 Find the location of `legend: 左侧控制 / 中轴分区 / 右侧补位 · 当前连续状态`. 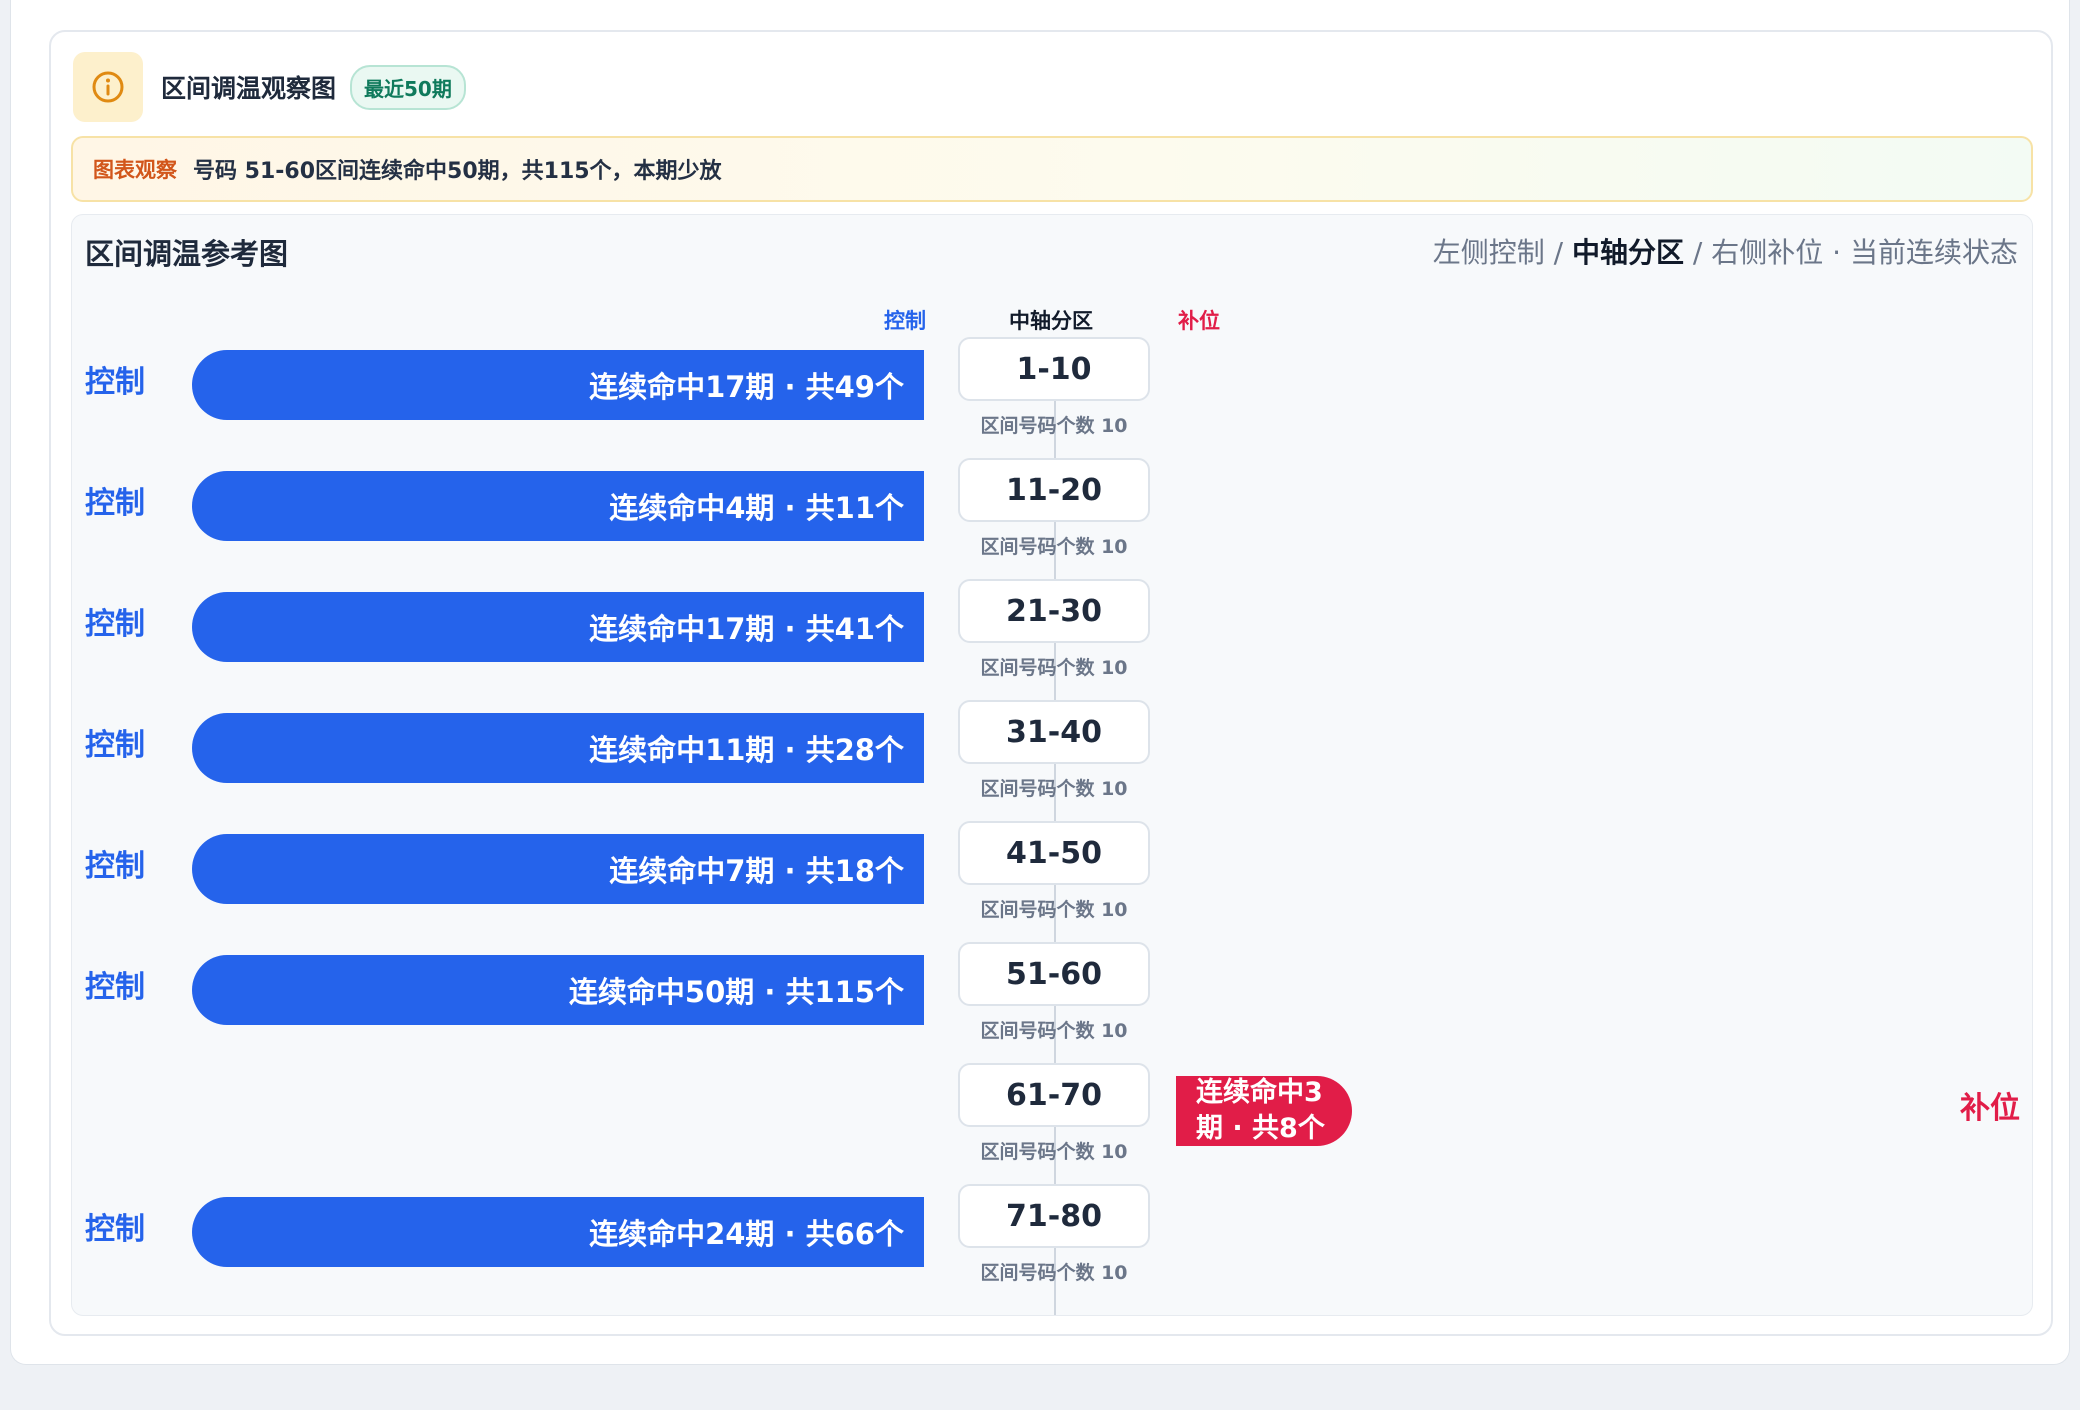

legend: 左侧控制 / 中轴分区 / 右侧补位 · 当前连续状态 is located at coordinates (1725, 251).